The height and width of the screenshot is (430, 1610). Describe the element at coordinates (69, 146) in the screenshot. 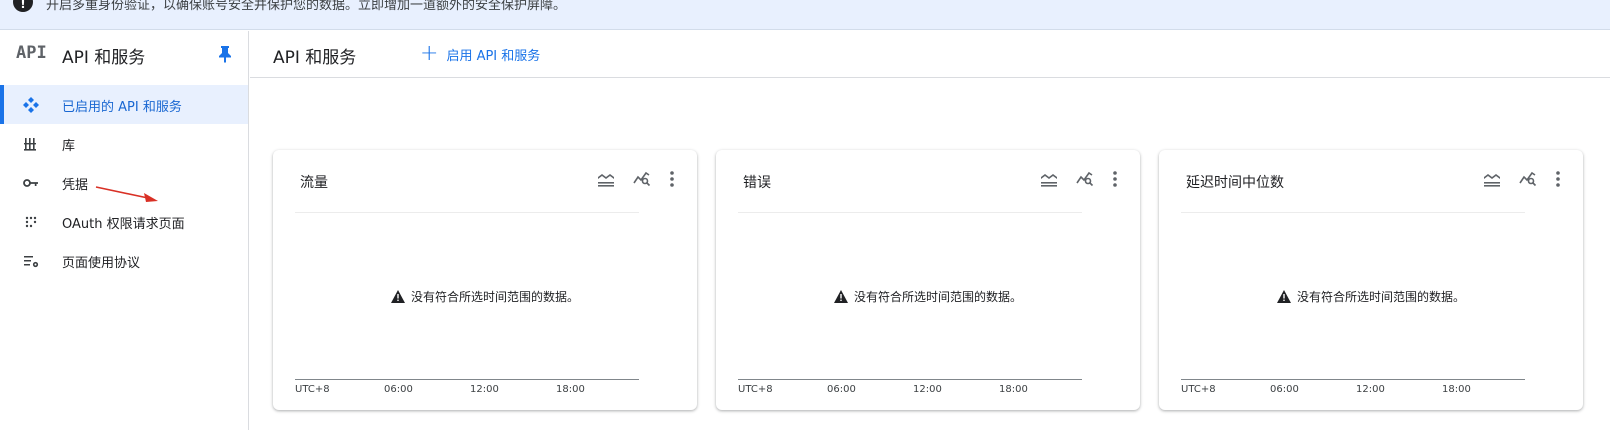

I see `sidebar-item-label: 库` at that location.